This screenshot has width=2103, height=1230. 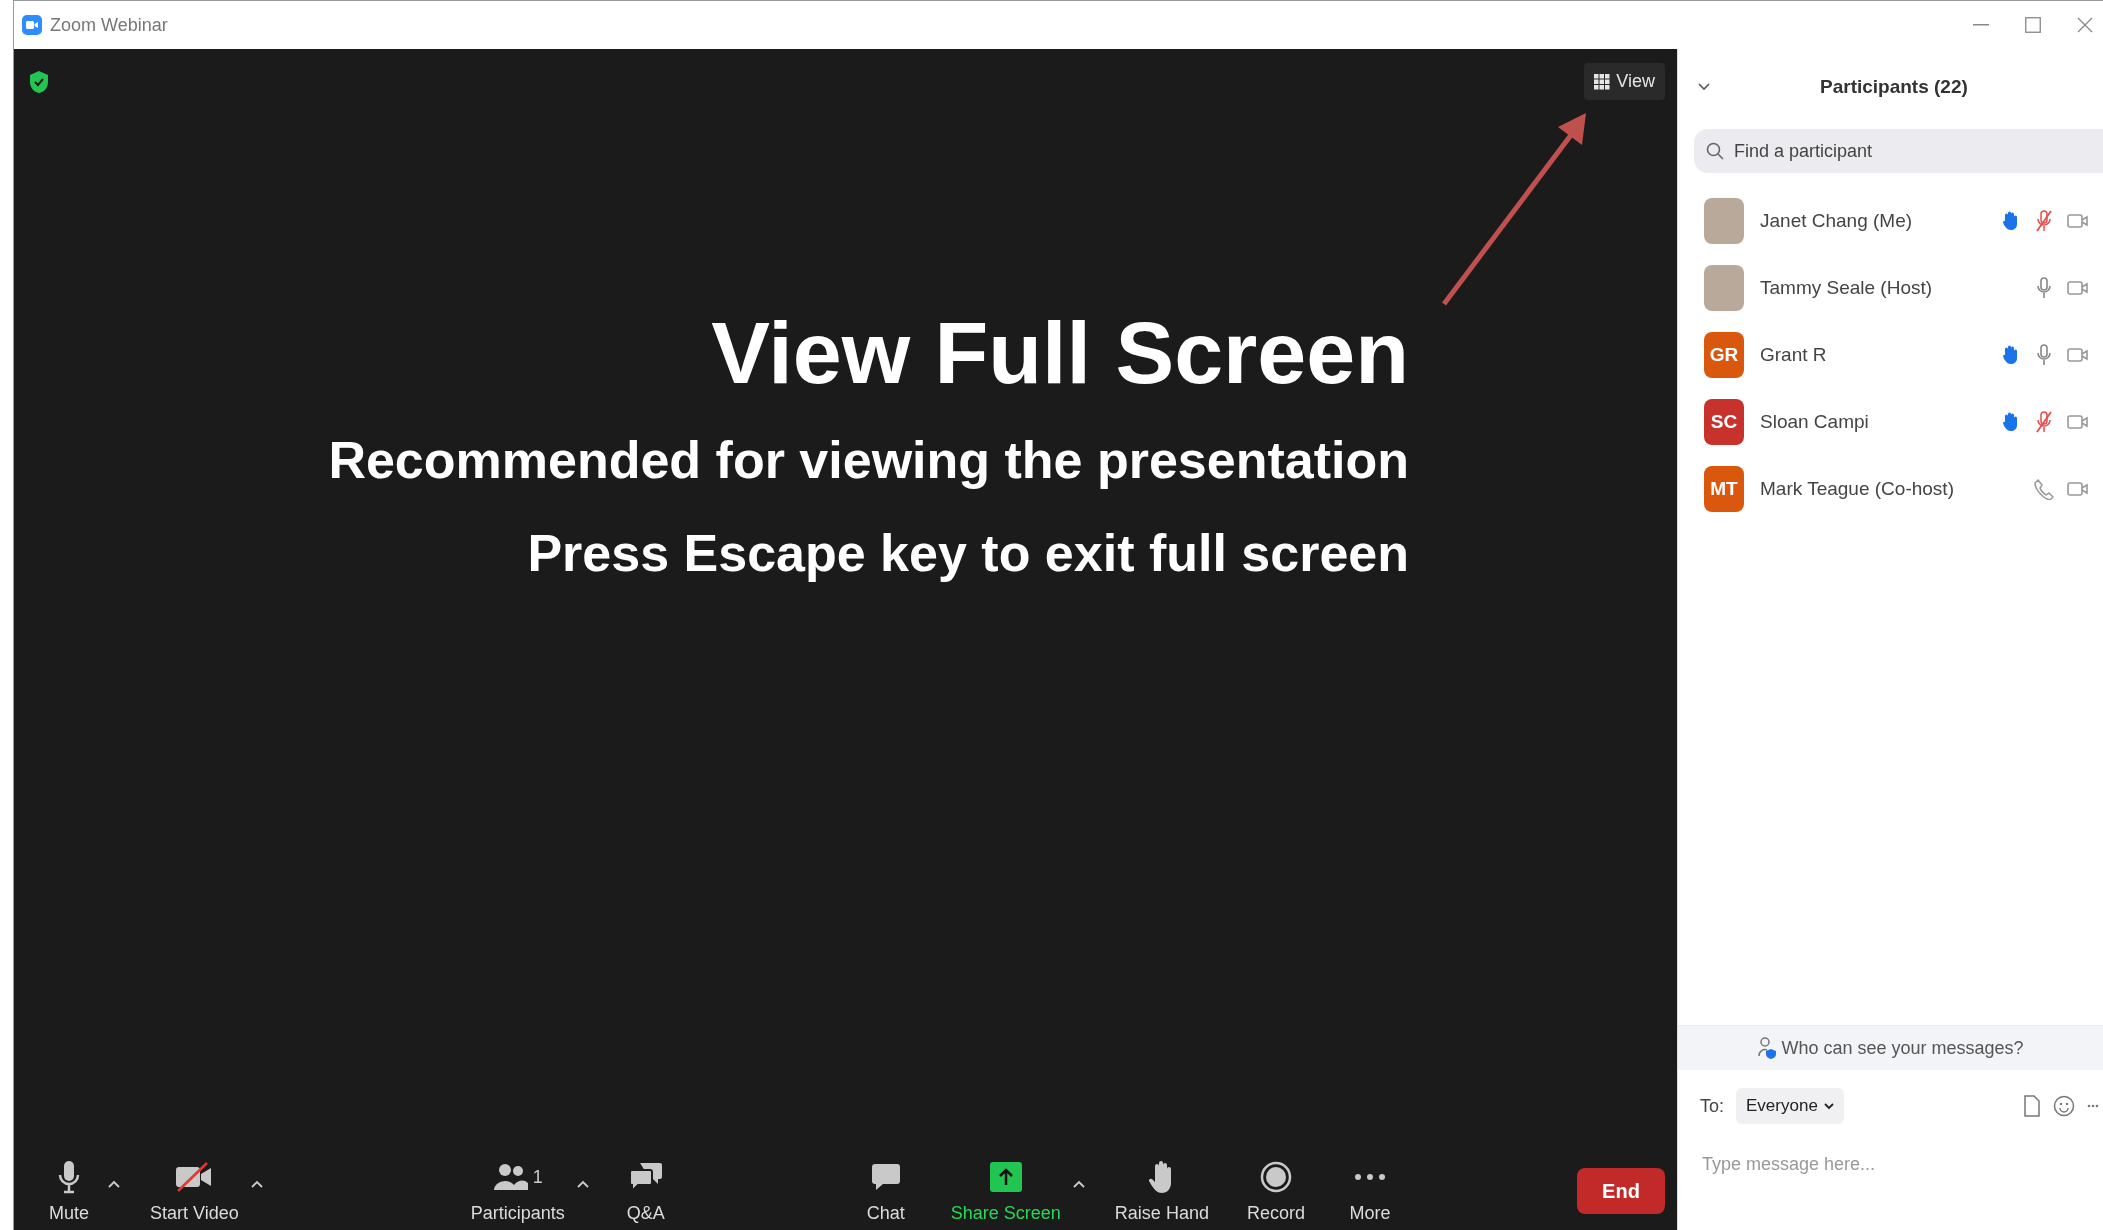 What do you see at coordinates (1621, 1191) in the screenshot?
I see `end-button: End` at bounding box center [1621, 1191].